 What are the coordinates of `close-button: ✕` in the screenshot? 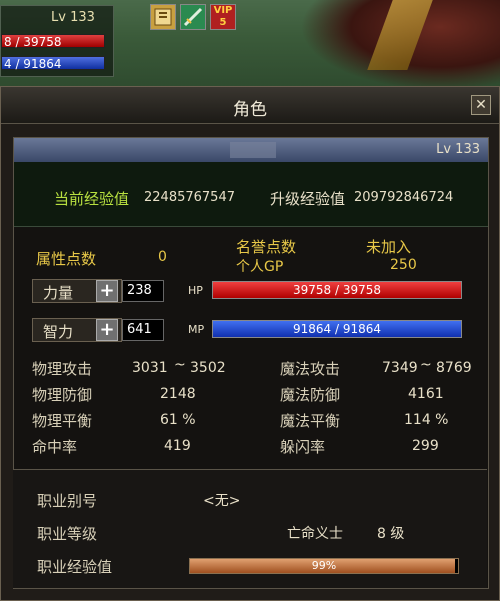 It's located at (481, 105).